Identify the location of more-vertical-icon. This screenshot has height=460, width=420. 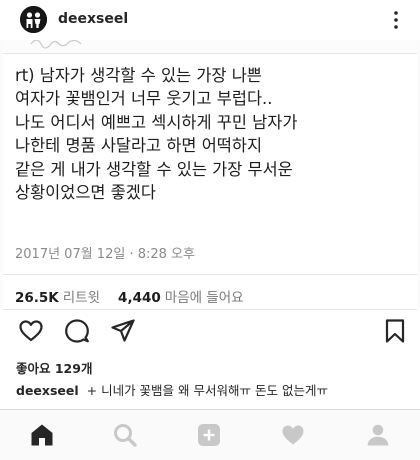
(396, 20).